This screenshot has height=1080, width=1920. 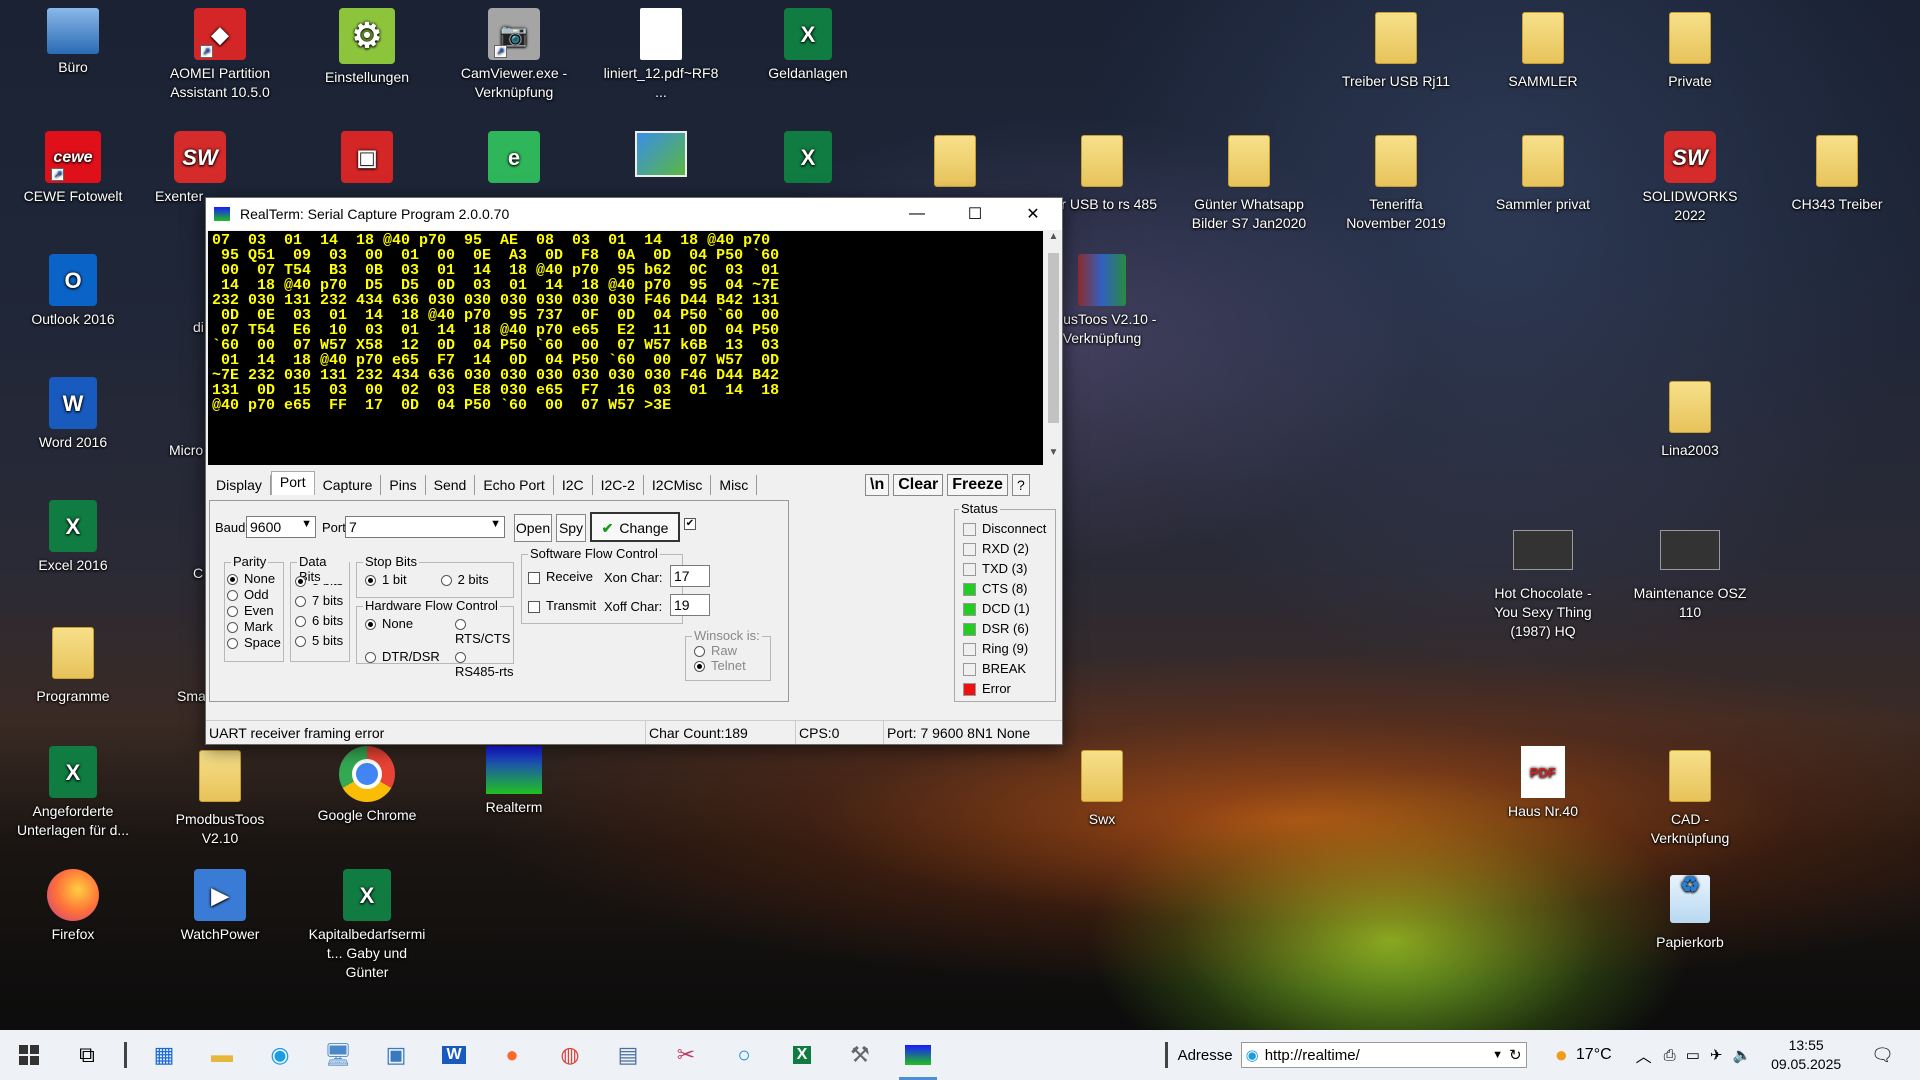 I want to click on desktop-icon-solidworks: SW SOLIDWORKS 2022, so click(x=1690, y=178).